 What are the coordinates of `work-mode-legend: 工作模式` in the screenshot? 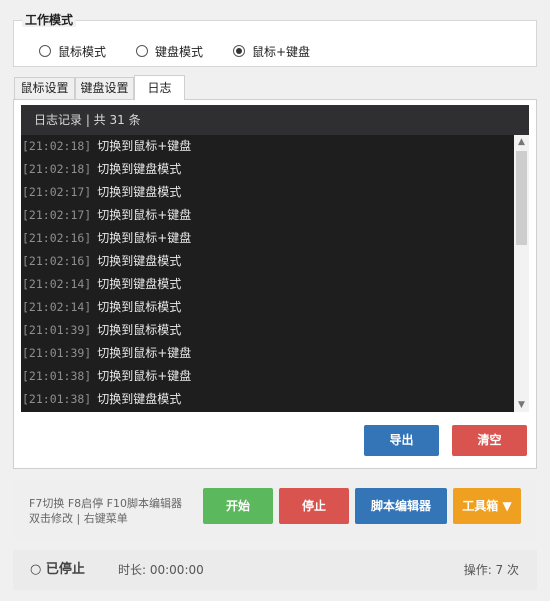 It's located at (49, 20).